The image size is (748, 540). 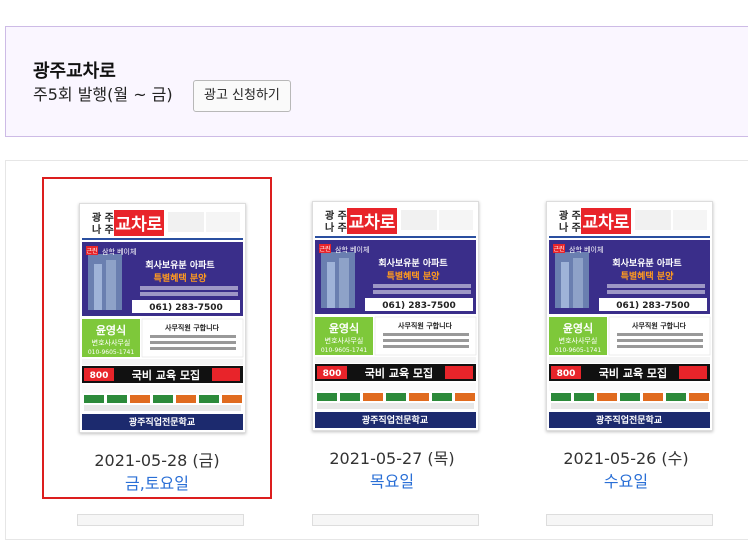 What do you see at coordinates (74, 71) in the screenshot?
I see `publication-name: 광주교차로` at bounding box center [74, 71].